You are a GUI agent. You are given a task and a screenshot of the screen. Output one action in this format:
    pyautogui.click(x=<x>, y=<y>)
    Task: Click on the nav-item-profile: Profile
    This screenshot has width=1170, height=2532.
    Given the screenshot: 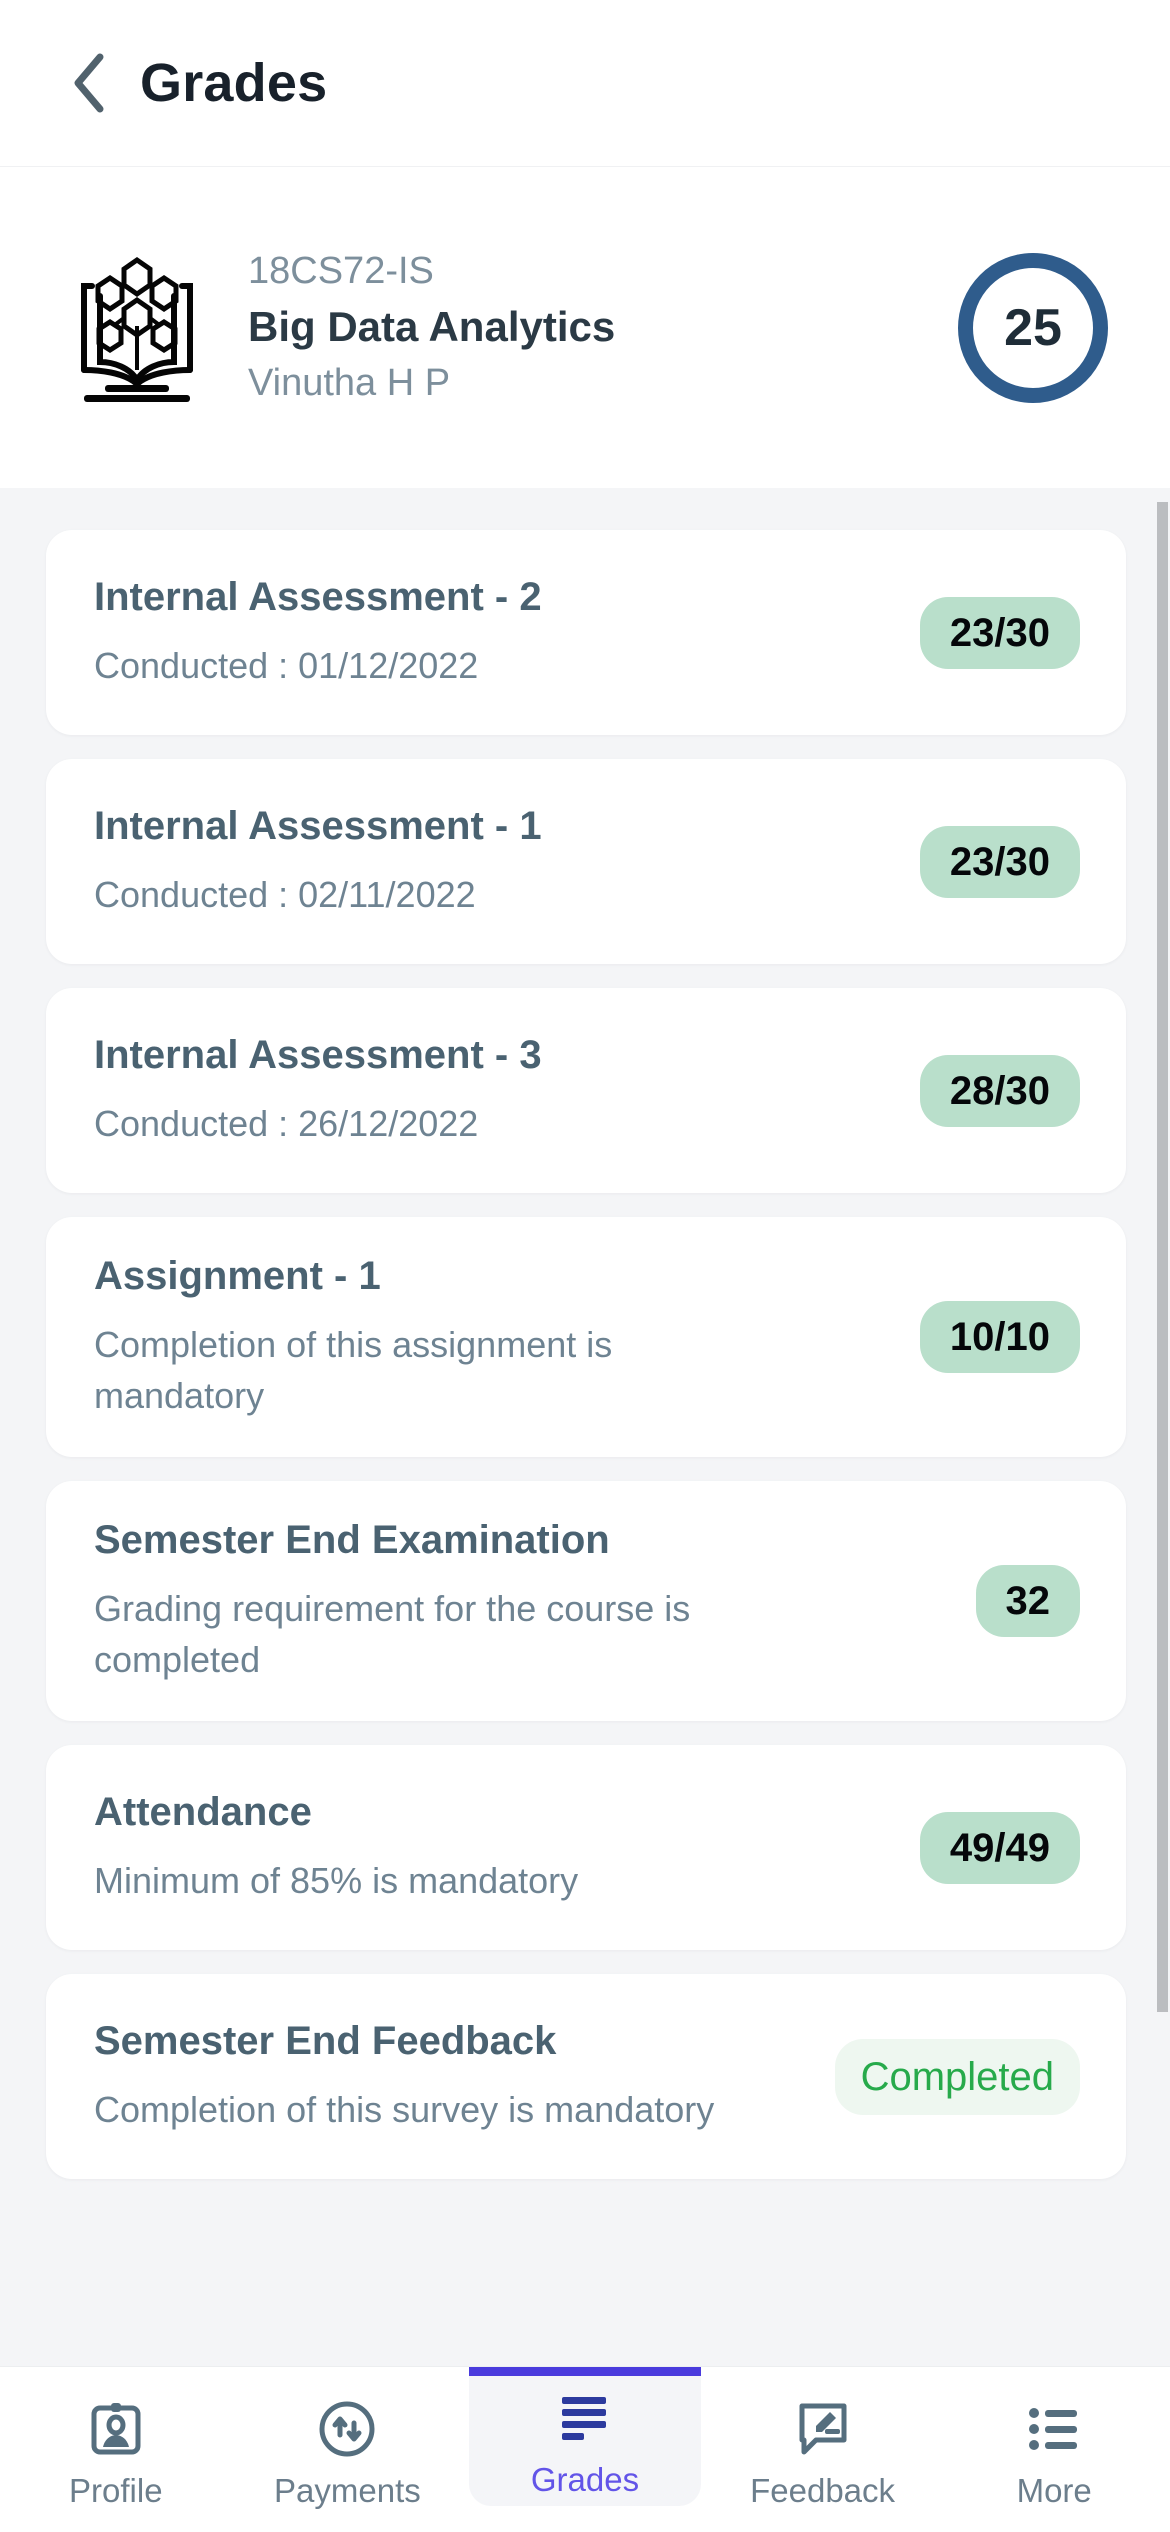 What is the action you would take?
    pyautogui.click(x=116, y=2449)
    